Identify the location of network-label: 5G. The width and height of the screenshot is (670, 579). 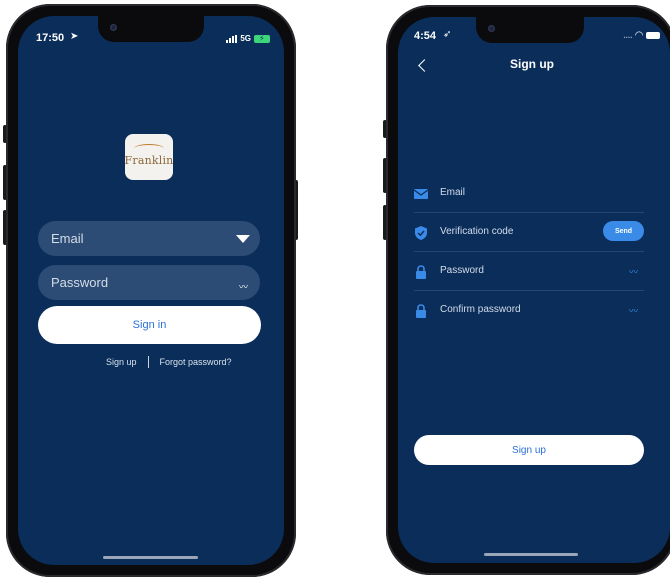
(245, 38).